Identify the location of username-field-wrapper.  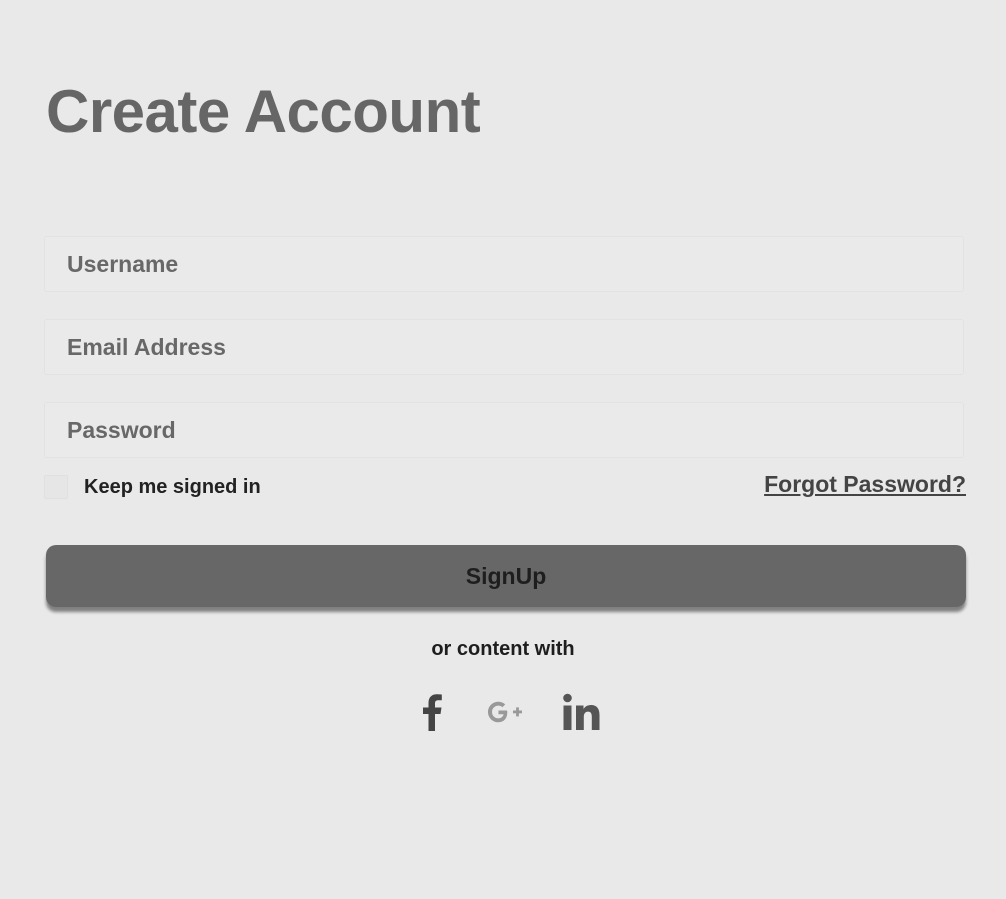
(504, 264).